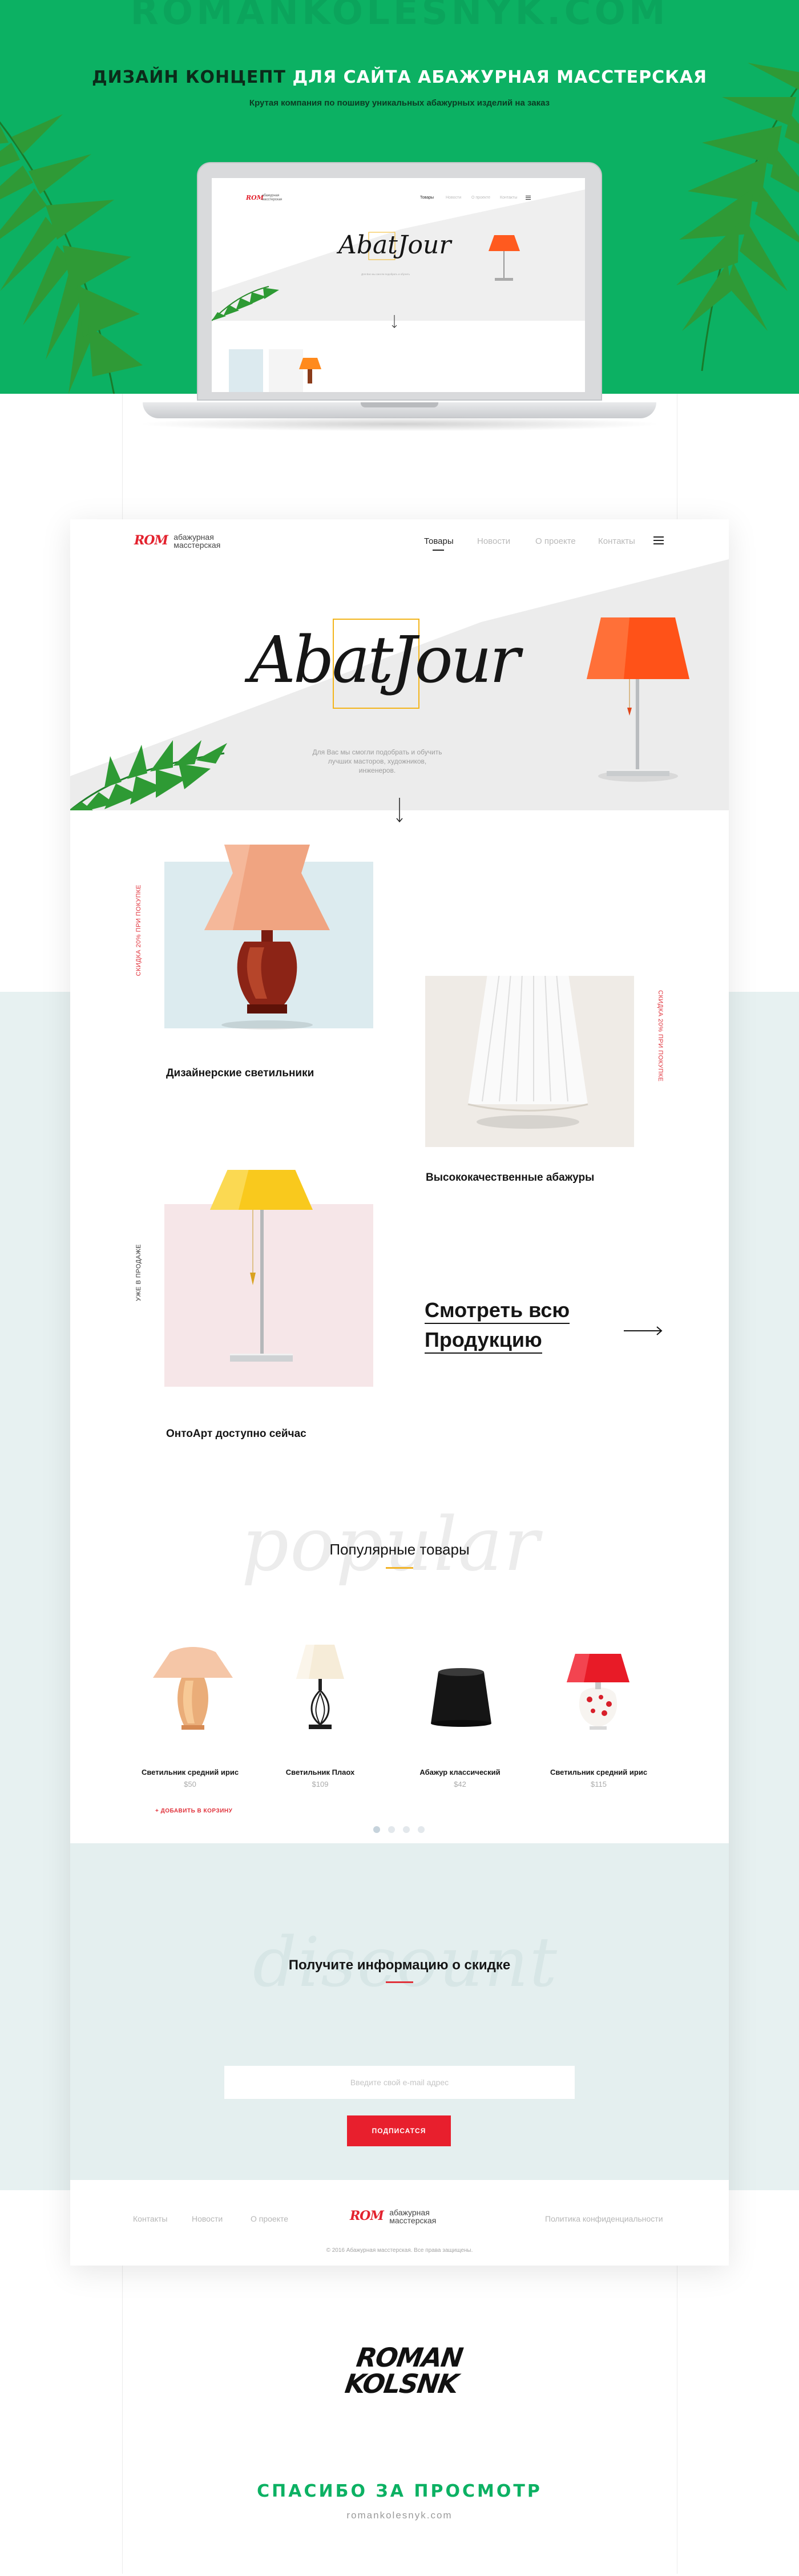 The image size is (799, 2576). Describe the element at coordinates (138, 1273) in the screenshot. I see `category-3-side-label: УЖЕ В ПРОДАЖЕ` at that location.